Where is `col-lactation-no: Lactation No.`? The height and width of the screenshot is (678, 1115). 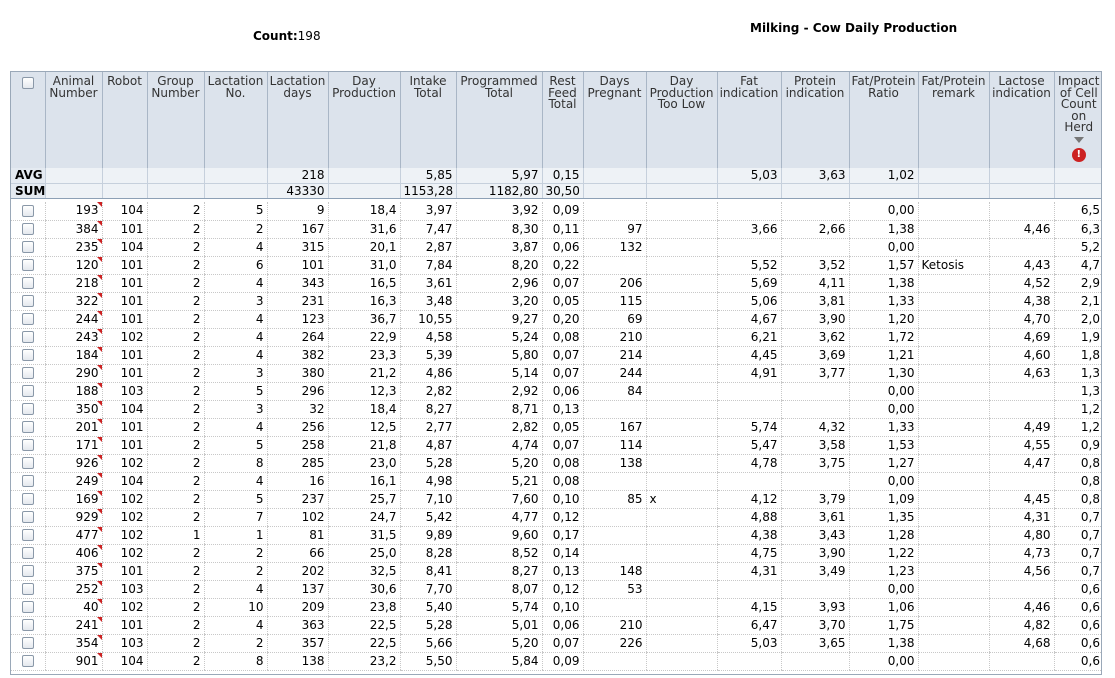 col-lactation-no: Lactation No. is located at coordinates (235, 120).